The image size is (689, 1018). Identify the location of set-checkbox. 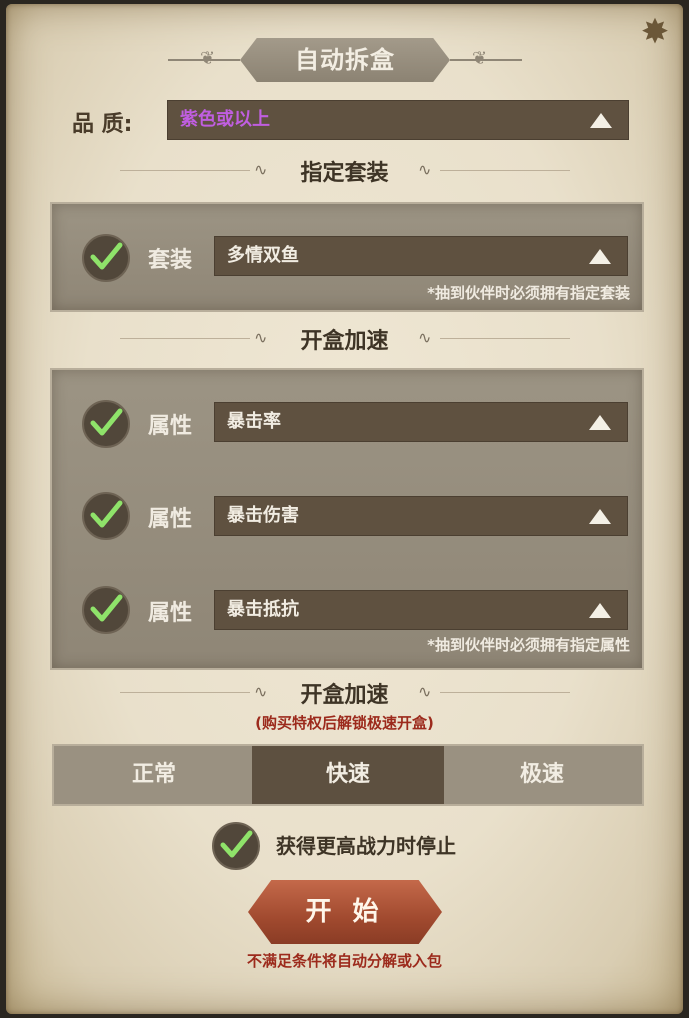
(106, 258).